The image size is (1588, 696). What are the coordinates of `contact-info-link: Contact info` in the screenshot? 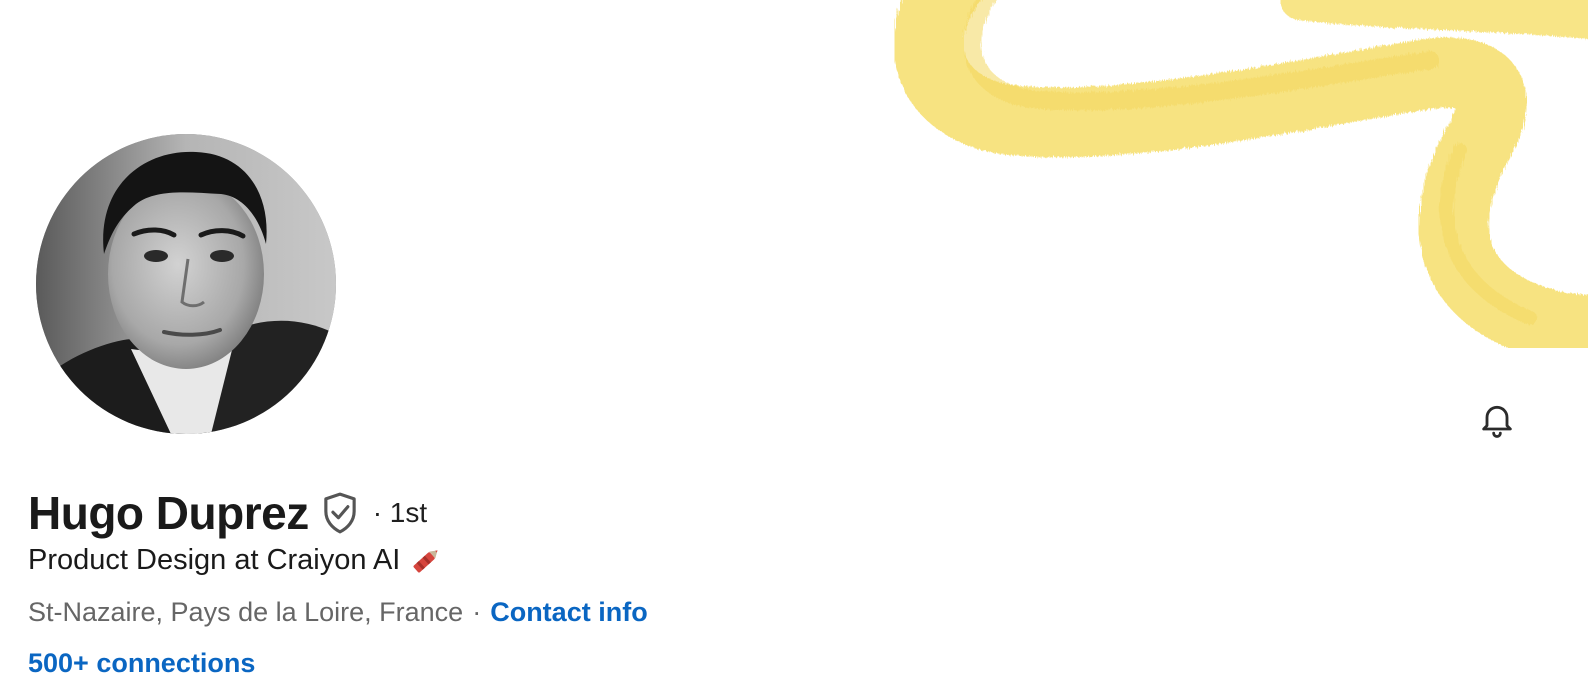 It's located at (568, 612).